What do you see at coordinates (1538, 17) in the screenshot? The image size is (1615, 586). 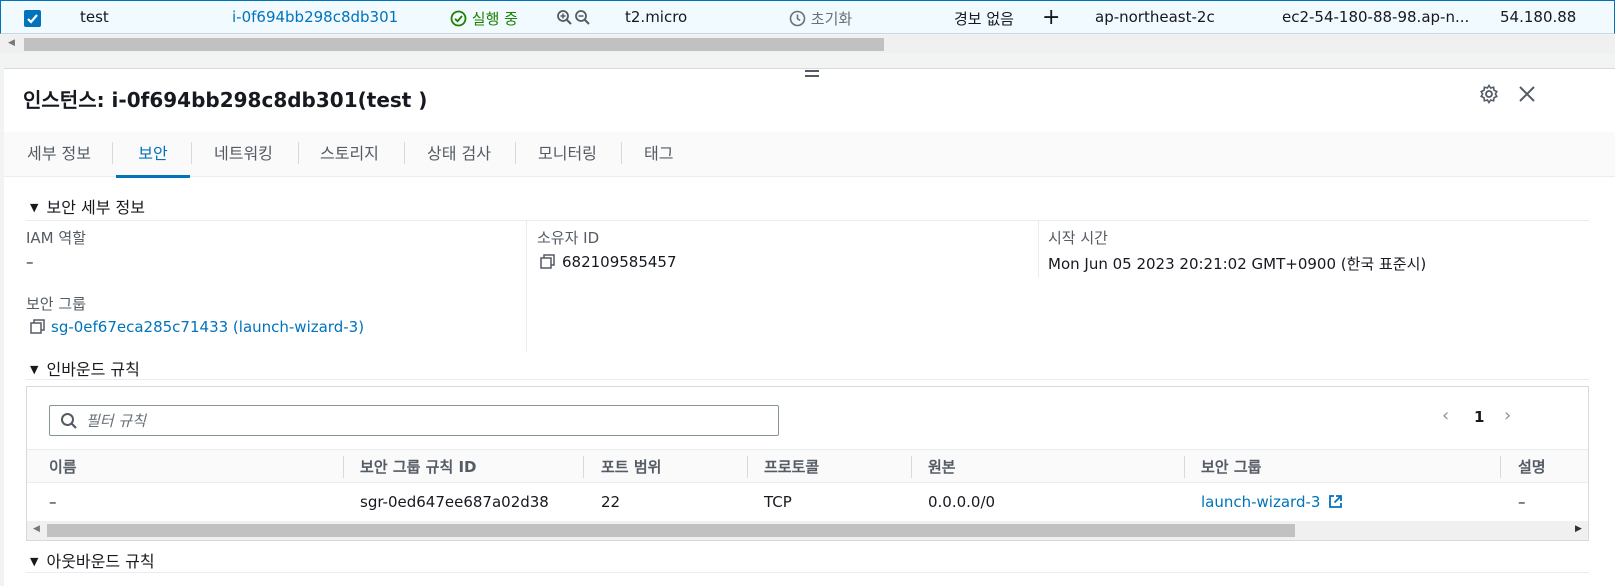 I see `public-ip: 54.180.88` at bounding box center [1538, 17].